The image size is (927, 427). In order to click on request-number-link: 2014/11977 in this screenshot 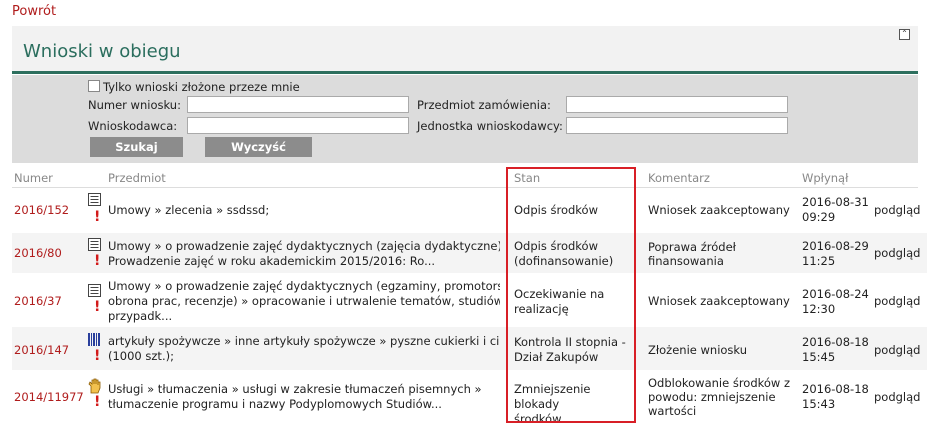, I will do `click(49, 397)`.